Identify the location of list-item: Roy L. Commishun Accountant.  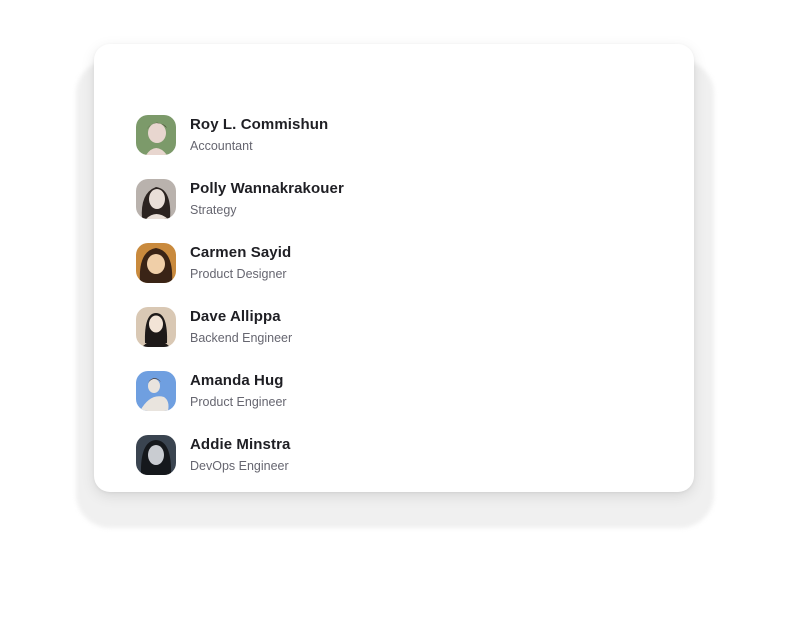
(240, 135).